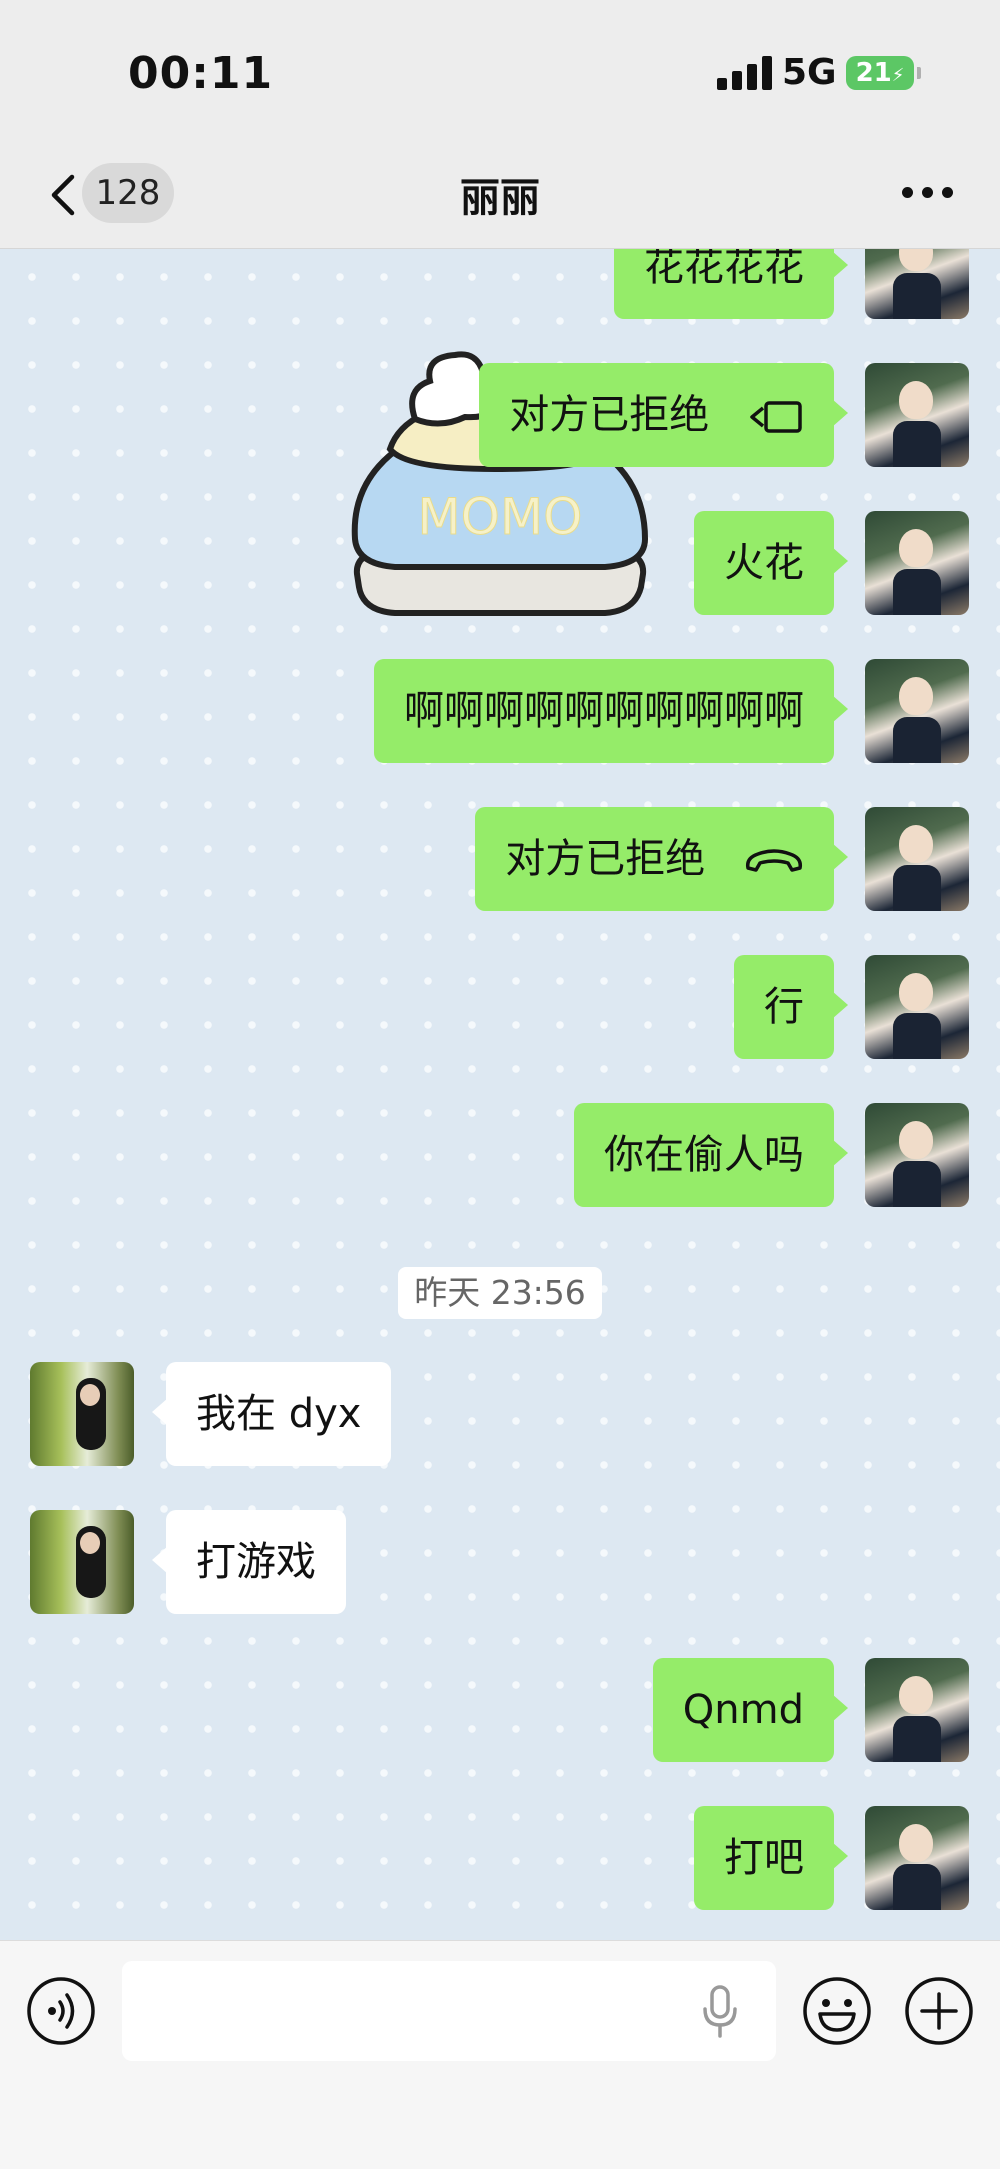 This screenshot has width=1000, height=2169. I want to click on message-text: 打游戏, so click(256, 1562).